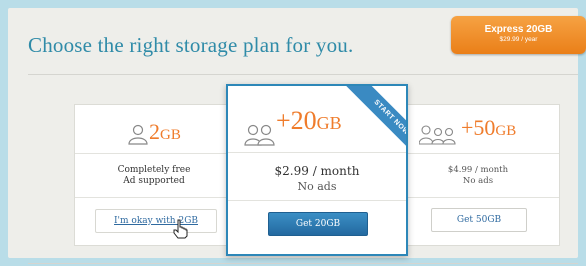 The height and width of the screenshot is (266, 586). I want to click on plan-card-50gb: +50GB $4.99 / month No ads Get 50GB, so click(478, 175).